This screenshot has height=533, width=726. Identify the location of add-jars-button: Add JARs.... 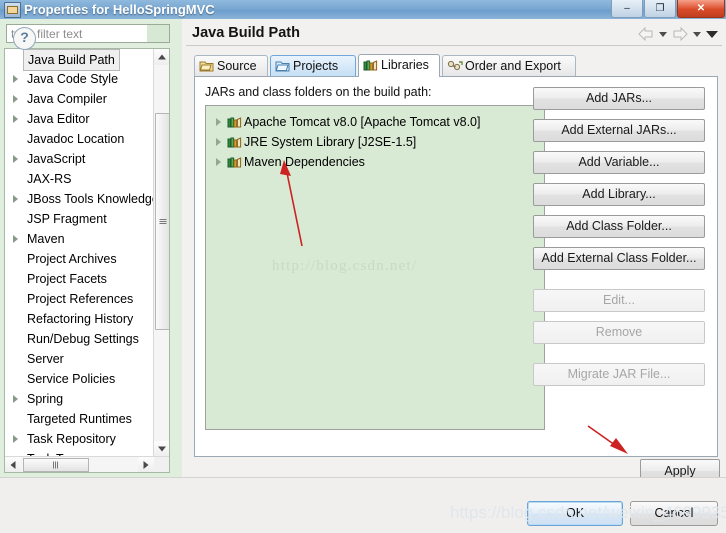
(619, 98).